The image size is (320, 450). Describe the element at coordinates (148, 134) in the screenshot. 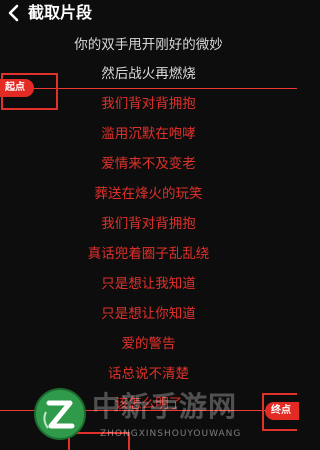

I see `lyric-line: 滥用沉默在咆哮` at that location.